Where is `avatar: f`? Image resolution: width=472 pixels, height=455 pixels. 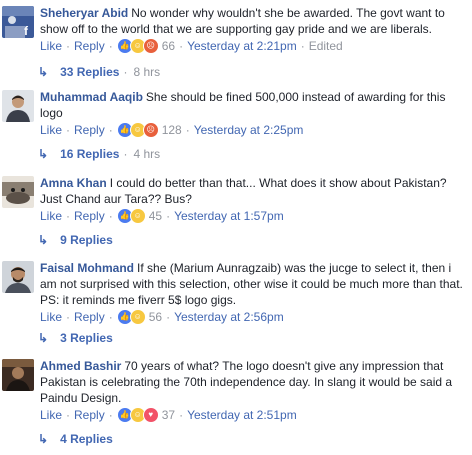 avatar: f is located at coordinates (18, 22).